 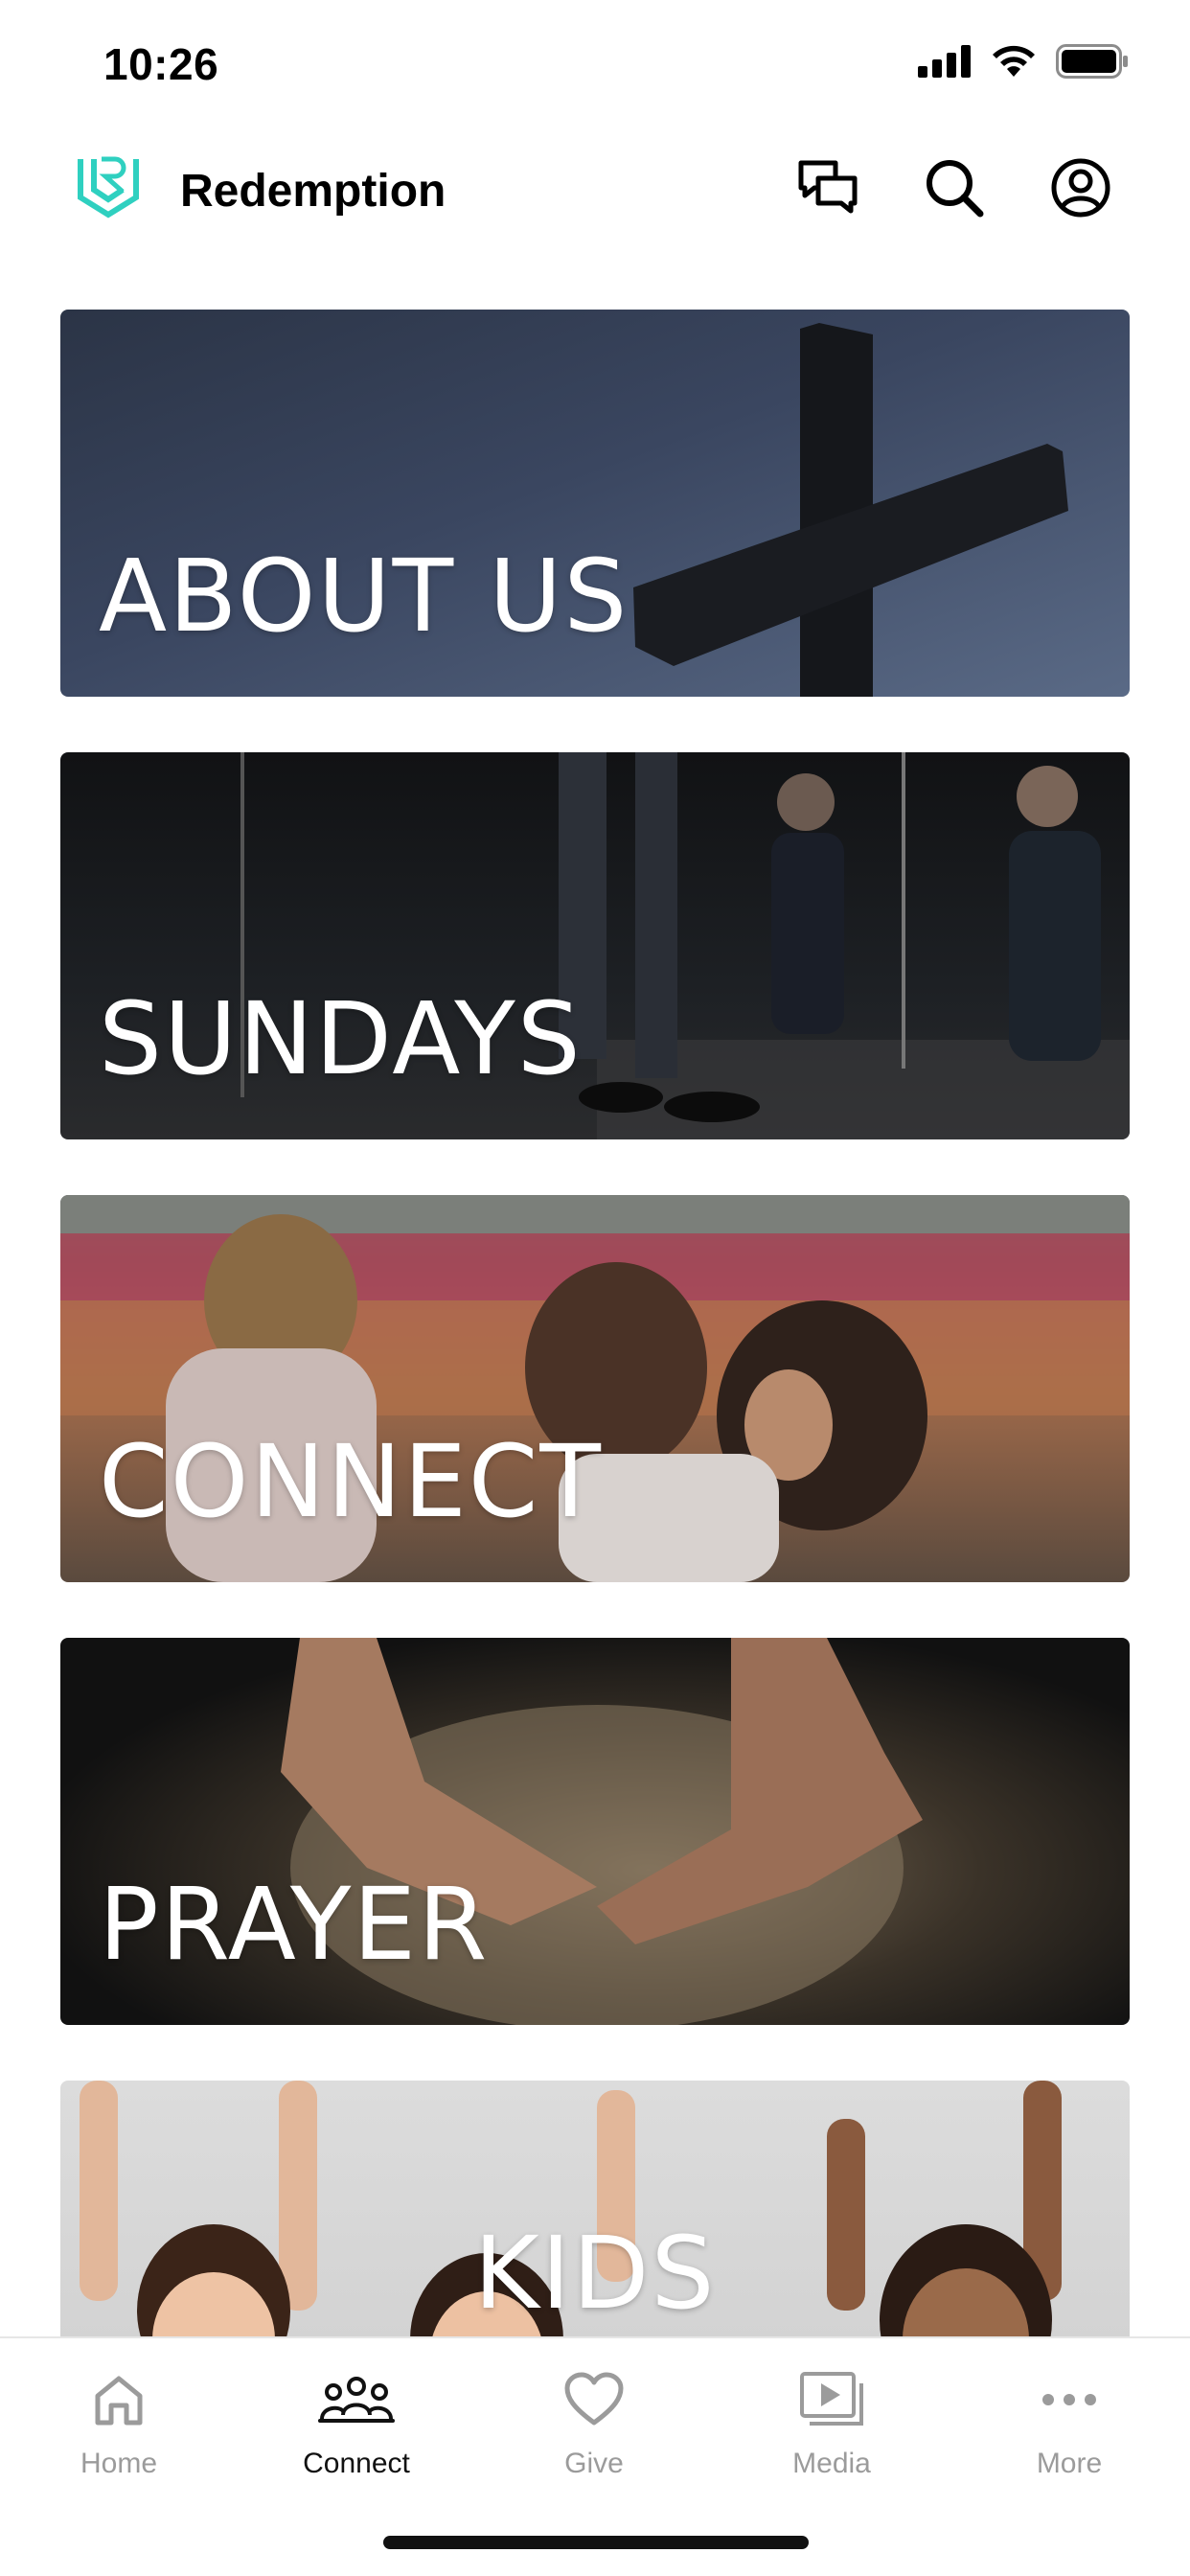 What do you see at coordinates (832, 2399) in the screenshot?
I see `media-icon` at bounding box center [832, 2399].